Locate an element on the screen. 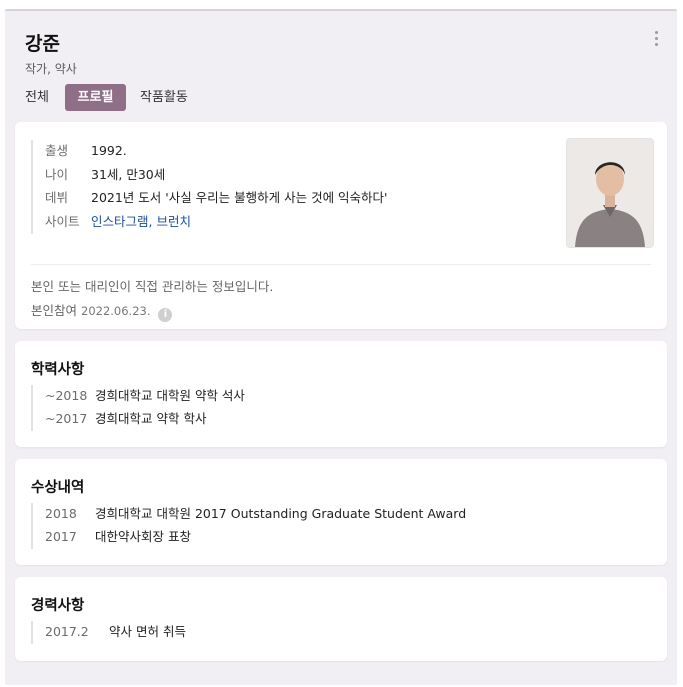 This screenshot has width=683, height=687. info-row-site: 사이트 인스타그램, 브런치 is located at coordinates (216, 223).